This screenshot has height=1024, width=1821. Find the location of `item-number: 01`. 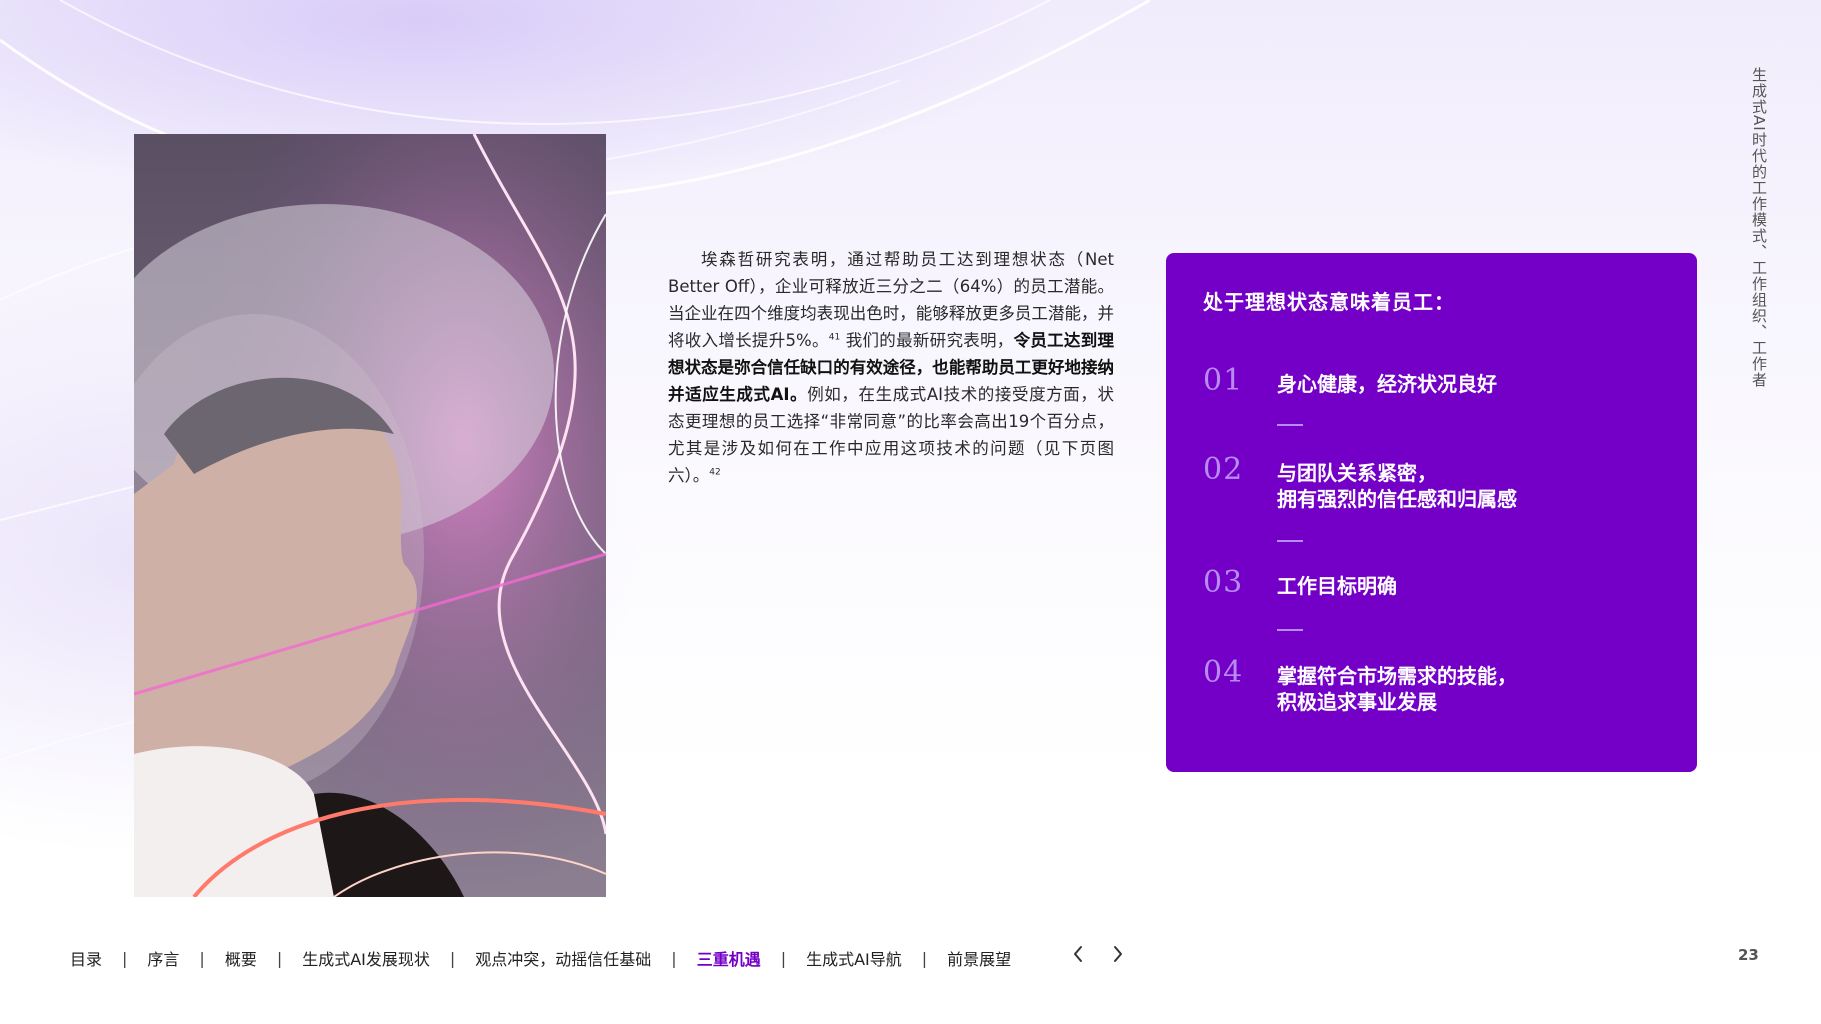

item-number: 01 is located at coordinates (1223, 380).